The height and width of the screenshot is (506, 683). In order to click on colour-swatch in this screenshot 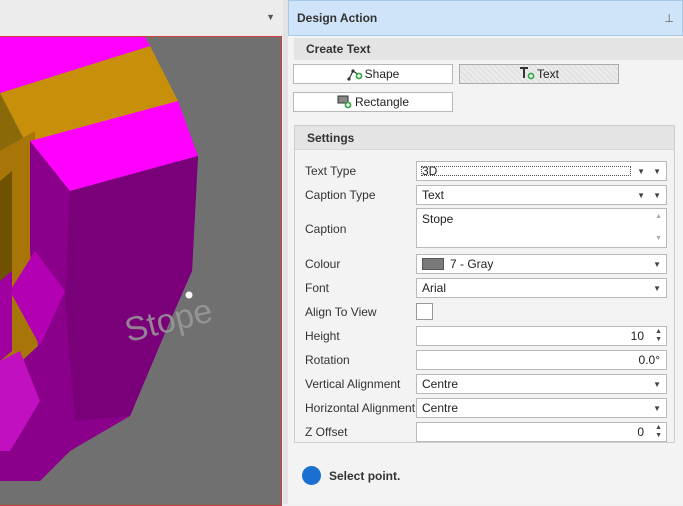, I will do `click(433, 264)`.